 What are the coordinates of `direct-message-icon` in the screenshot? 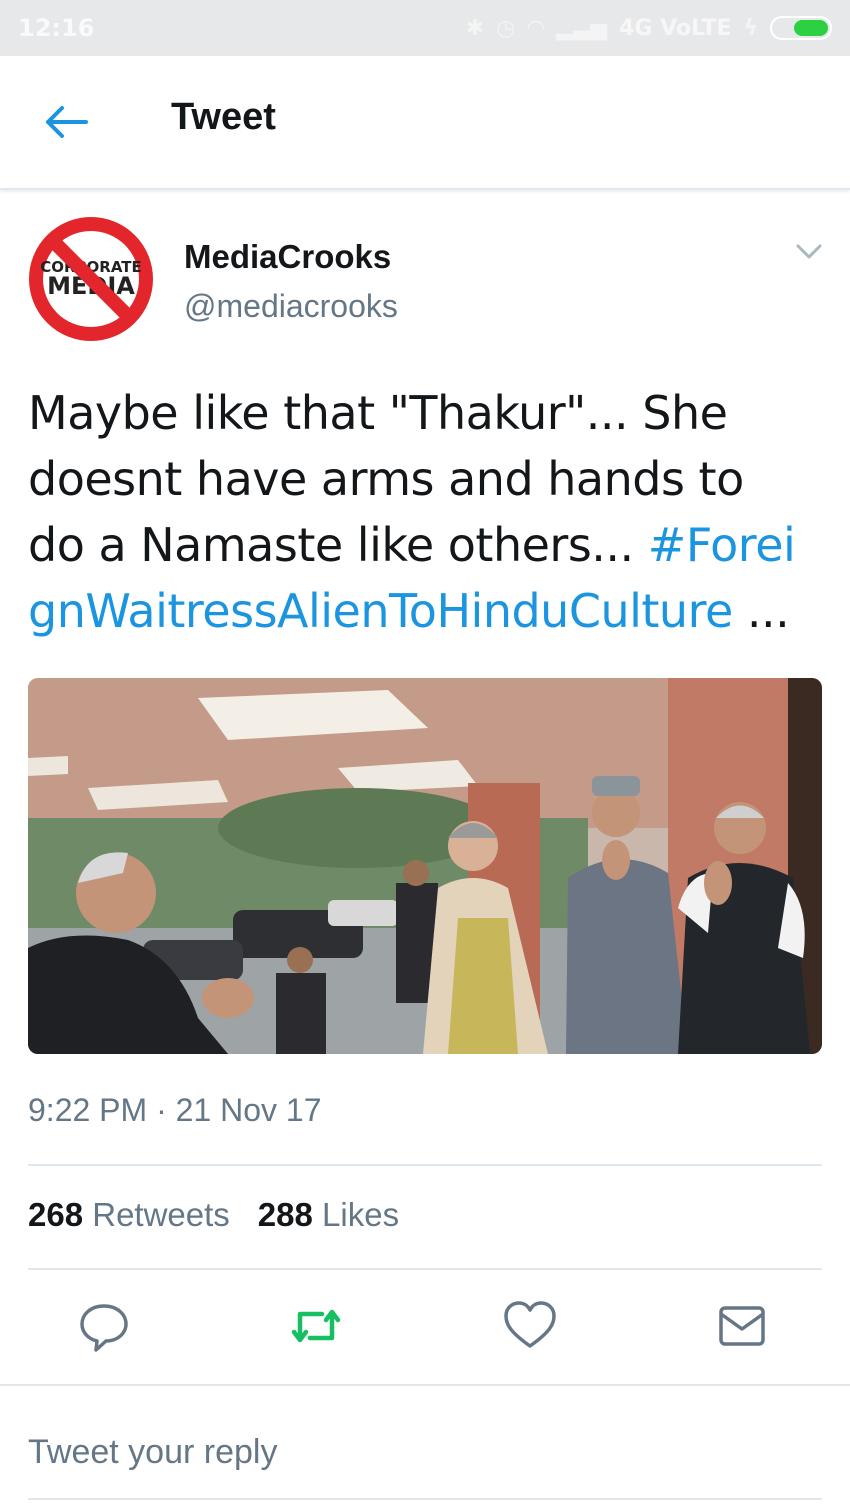 It's located at (742, 1326).